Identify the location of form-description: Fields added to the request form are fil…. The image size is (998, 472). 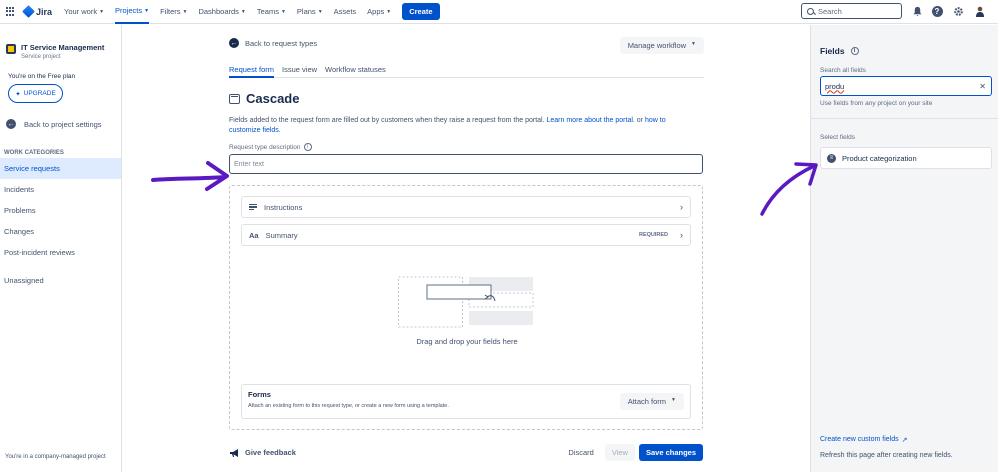
(464, 126).